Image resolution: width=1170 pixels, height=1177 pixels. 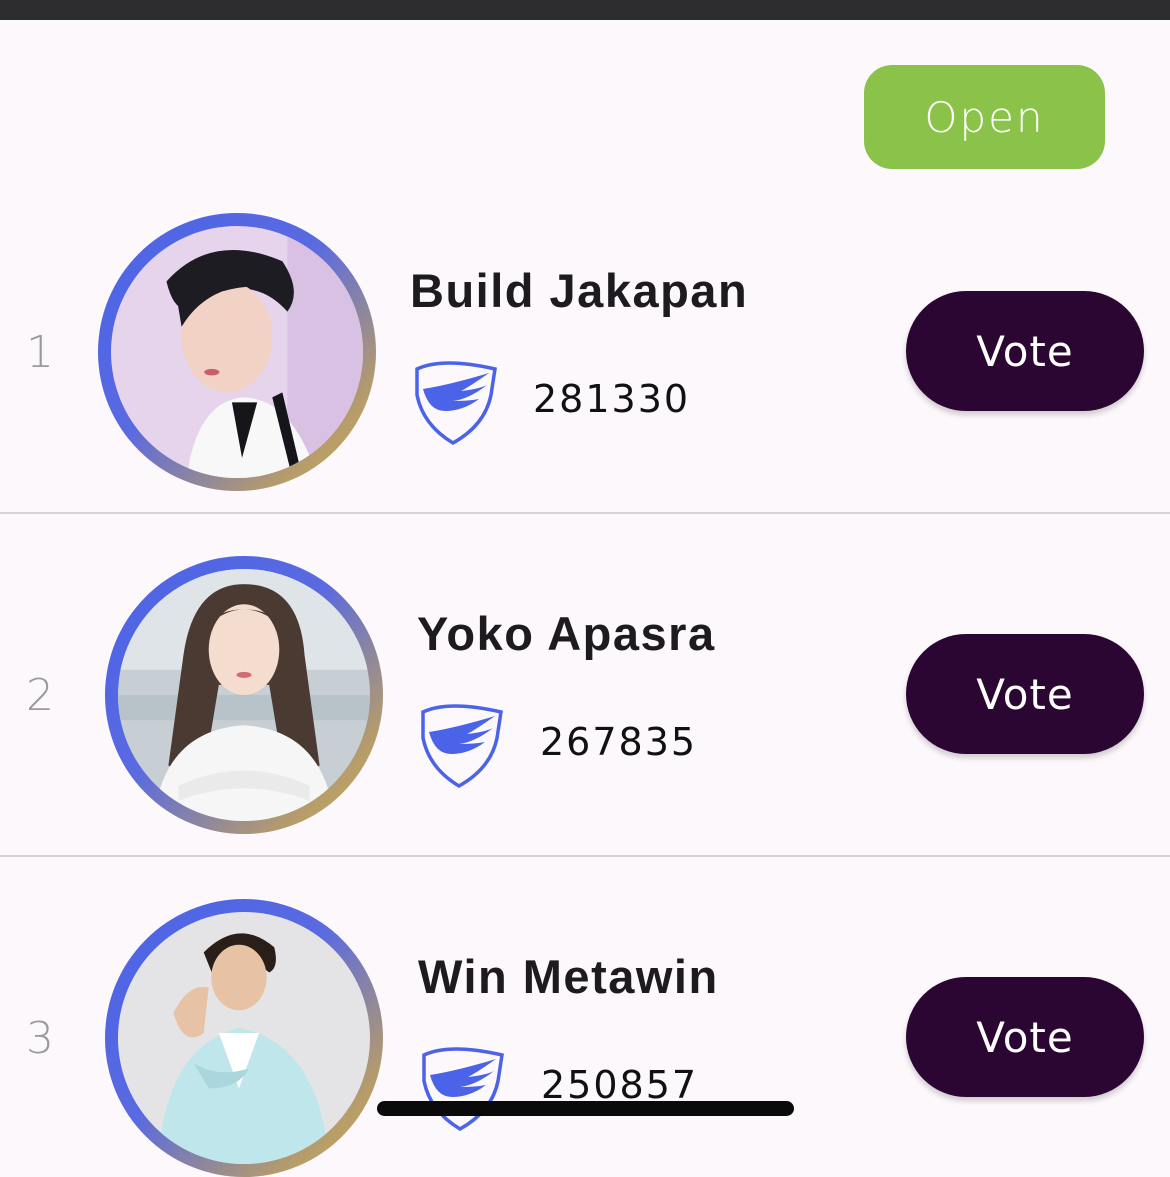 What do you see at coordinates (40, 1038) in the screenshot?
I see `rank-number: 3` at bounding box center [40, 1038].